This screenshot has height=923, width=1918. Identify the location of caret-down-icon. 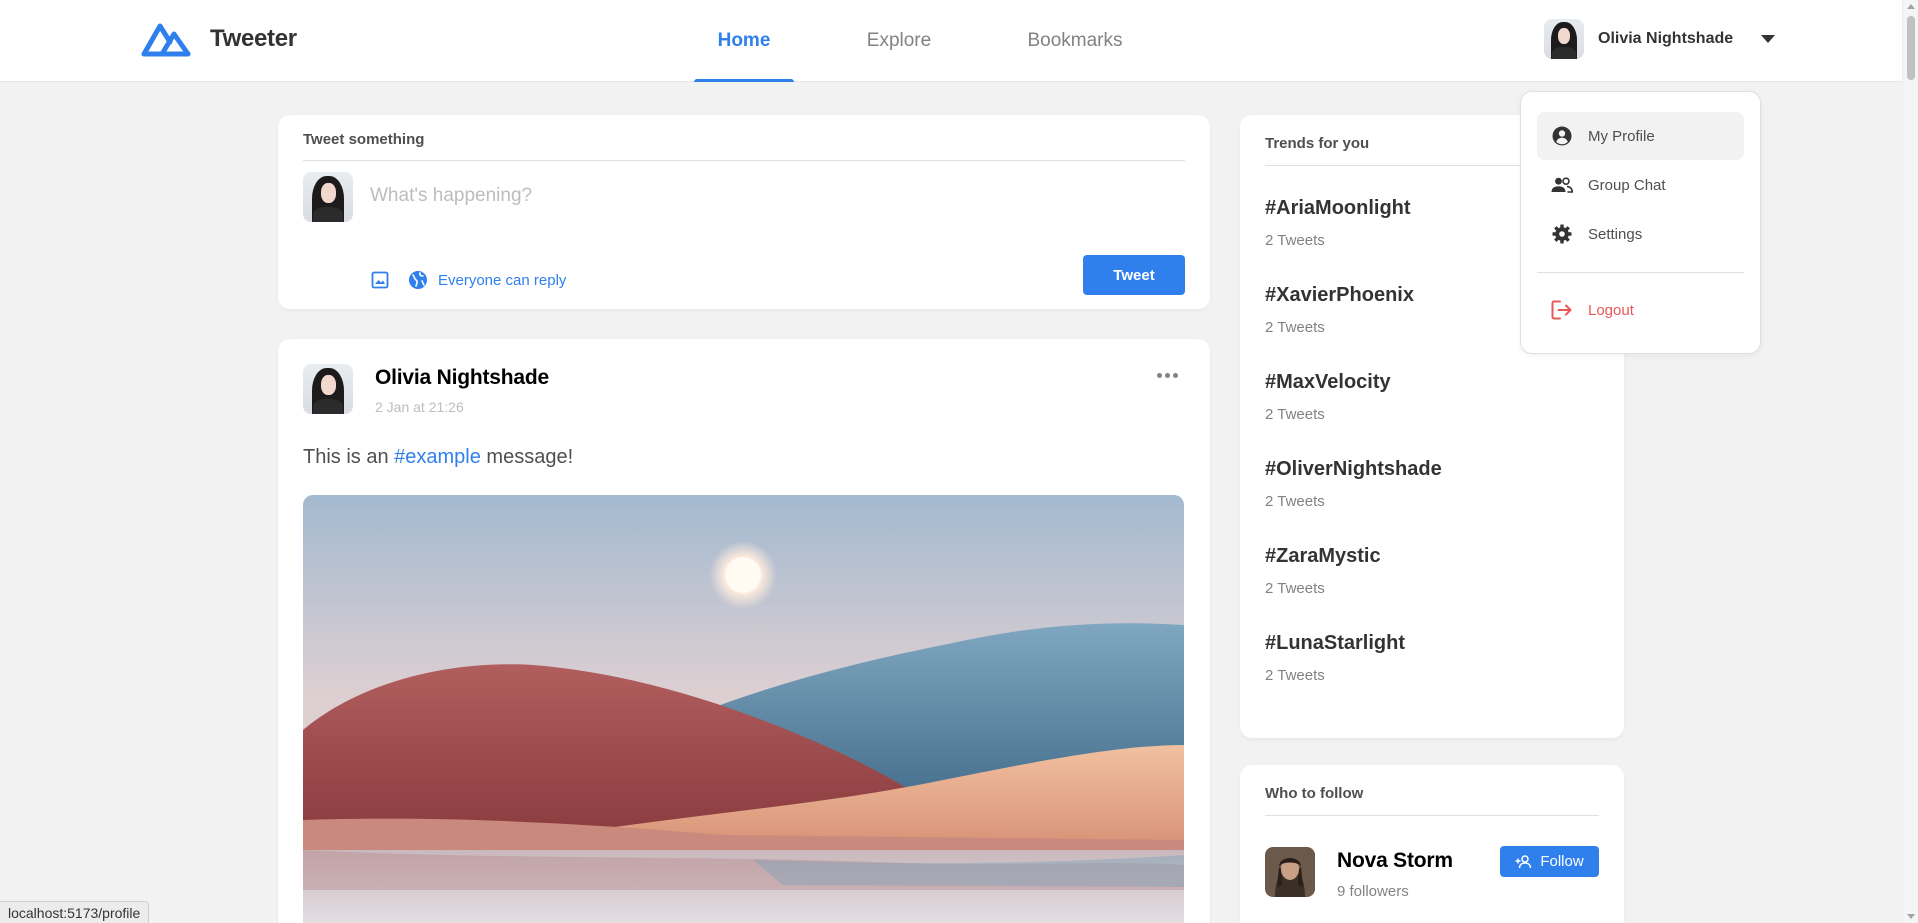
(1768, 39).